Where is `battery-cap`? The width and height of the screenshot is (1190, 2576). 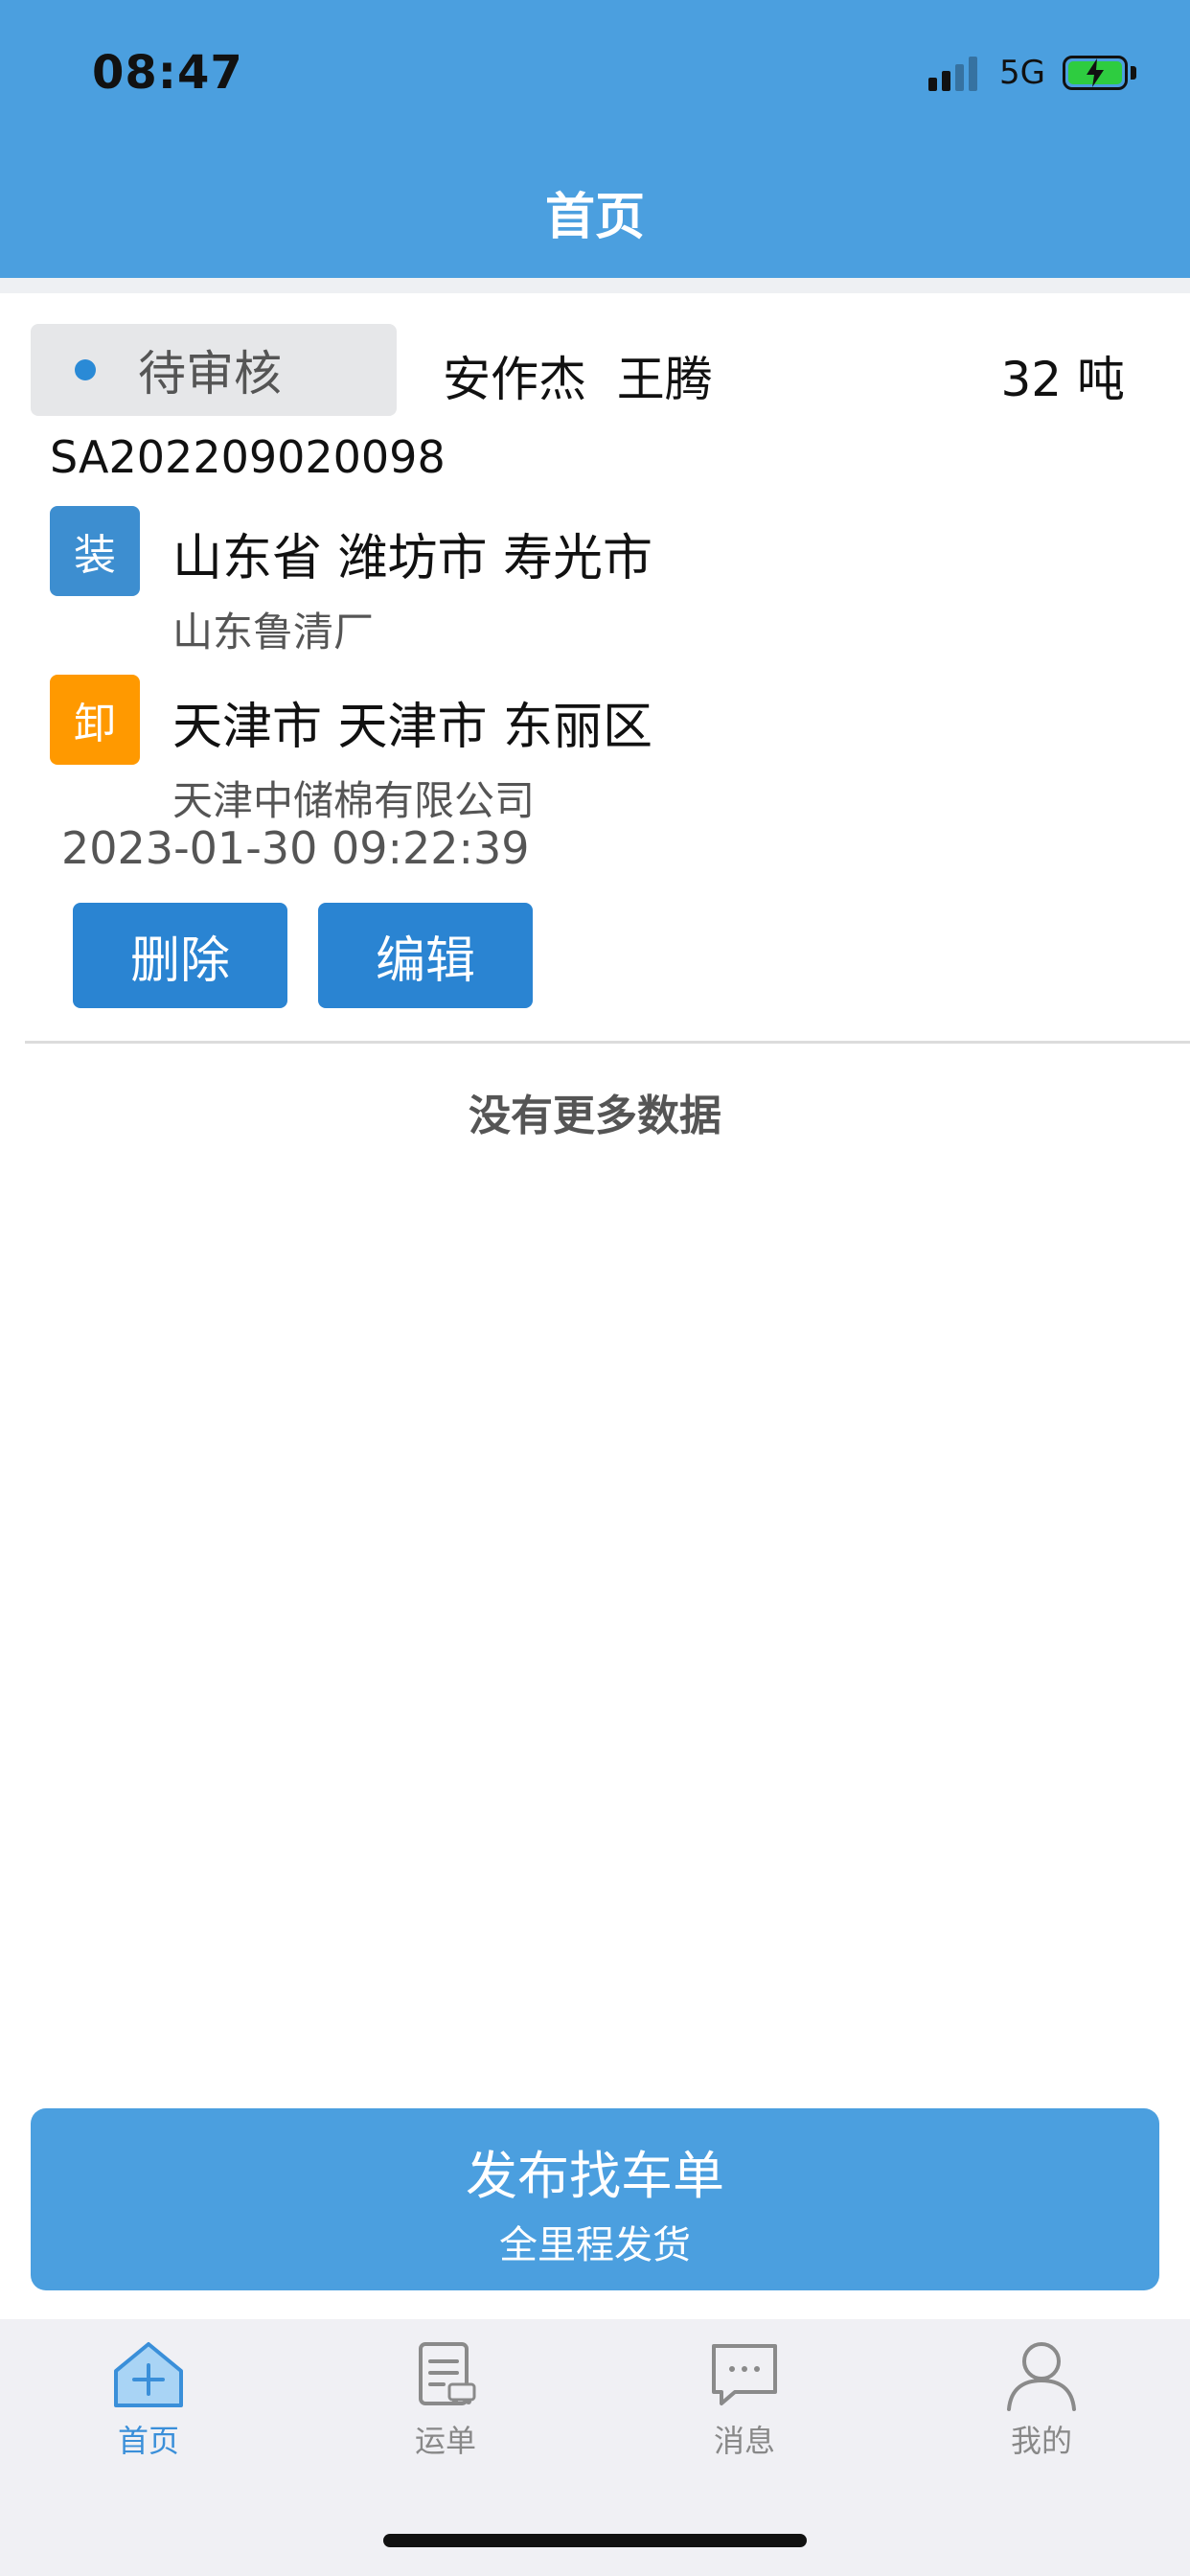
battery-cap is located at coordinates (1133, 73).